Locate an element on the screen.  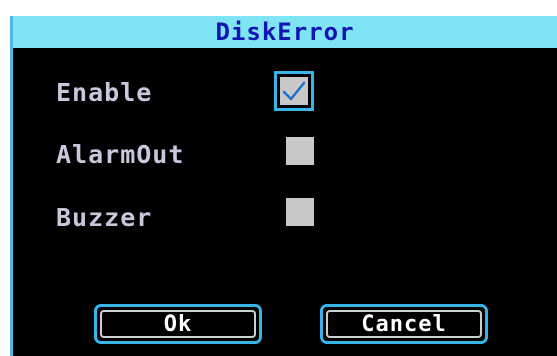
dialog-title-bar: DiskError is located at coordinates (285, 32).